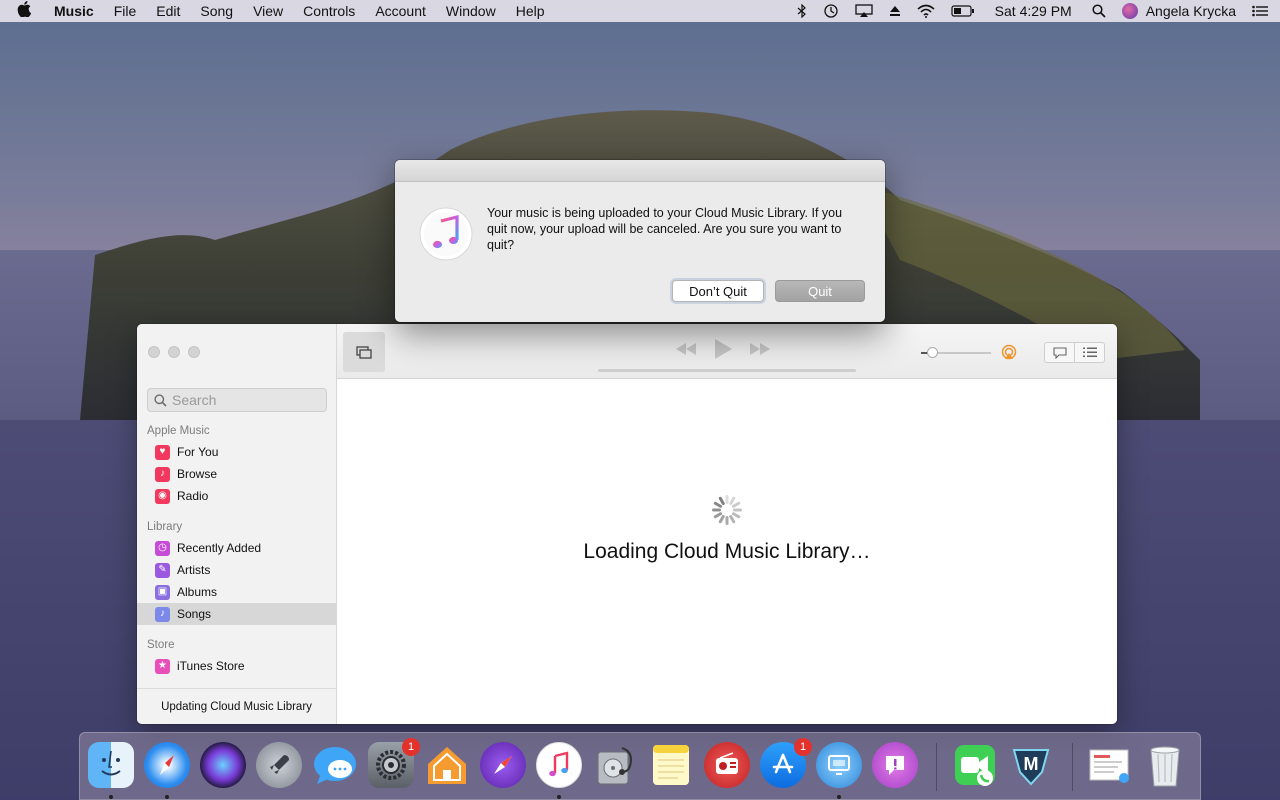  Describe the element at coordinates (446, 234) in the screenshot. I see `music-app-icon` at that location.